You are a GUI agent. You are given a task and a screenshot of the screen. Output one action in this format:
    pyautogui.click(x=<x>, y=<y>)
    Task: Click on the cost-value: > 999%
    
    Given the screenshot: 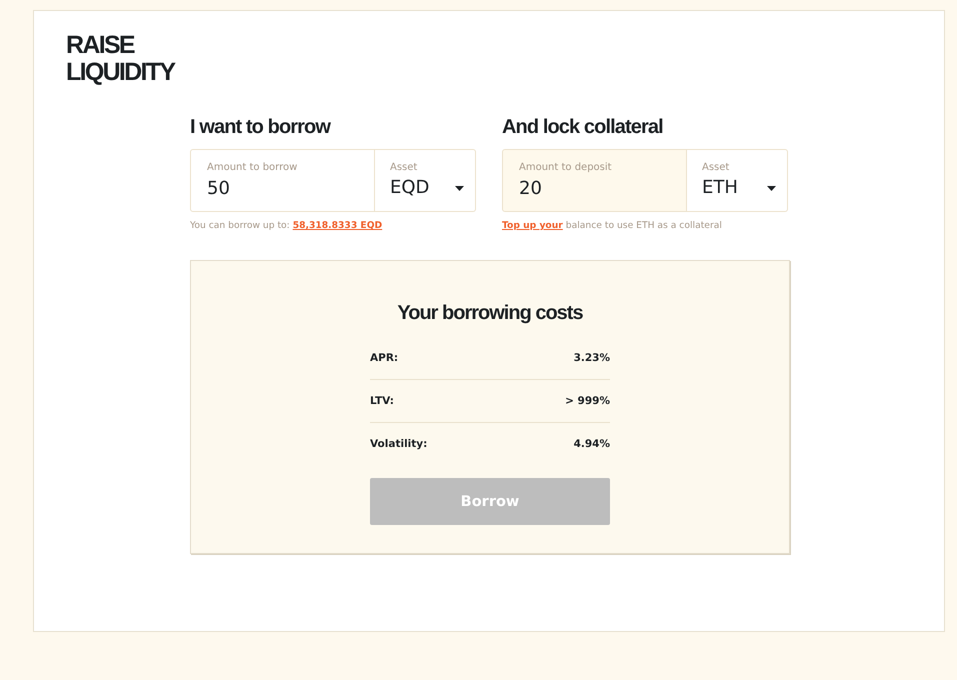 What is the action you would take?
    pyautogui.click(x=587, y=401)
    